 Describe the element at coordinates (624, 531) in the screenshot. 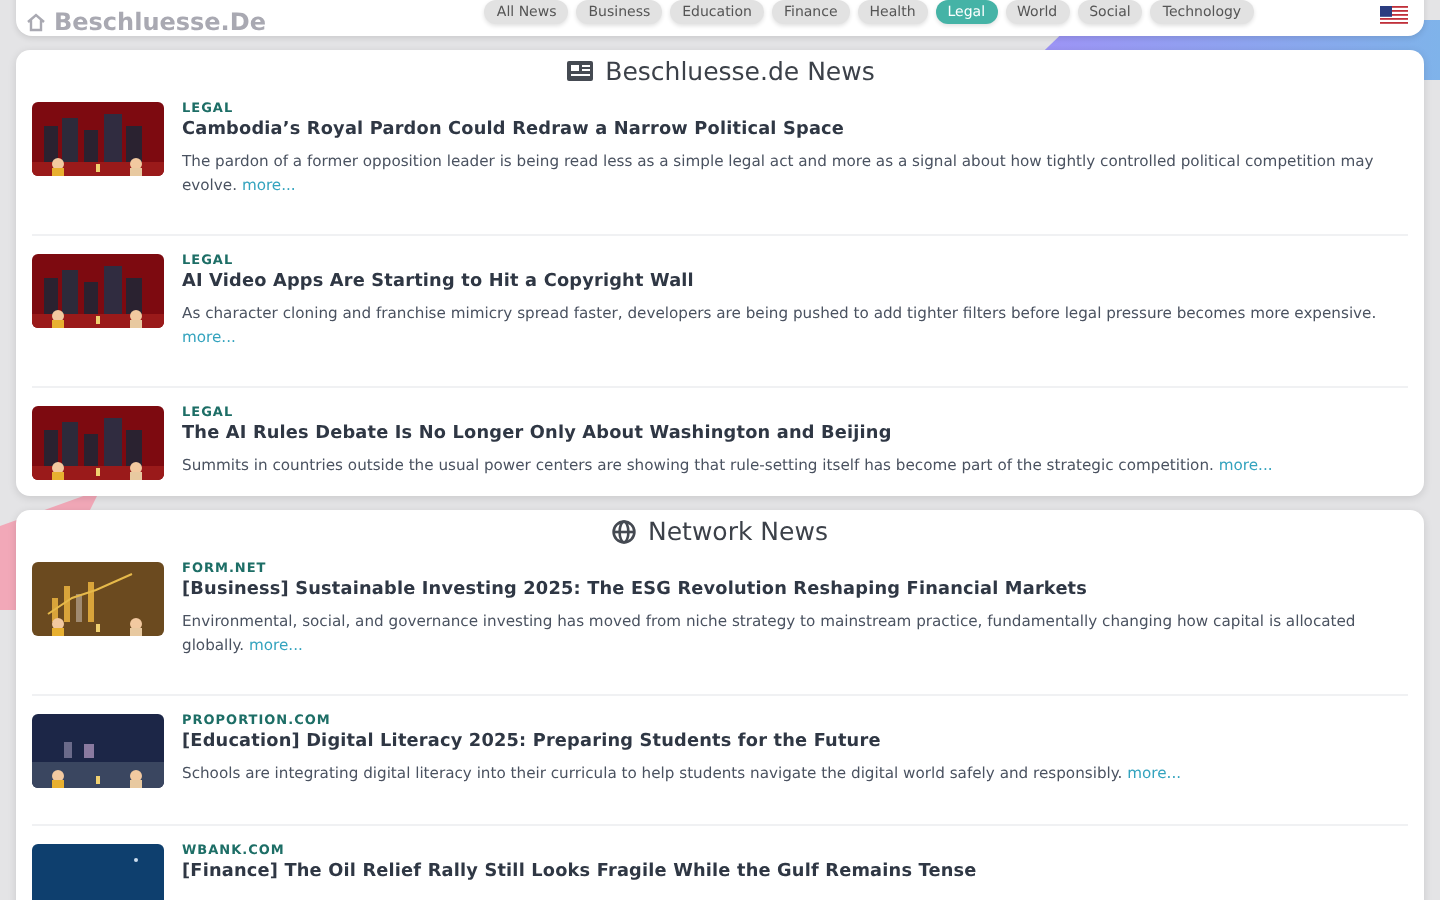

I see `globe-icon` at that location.